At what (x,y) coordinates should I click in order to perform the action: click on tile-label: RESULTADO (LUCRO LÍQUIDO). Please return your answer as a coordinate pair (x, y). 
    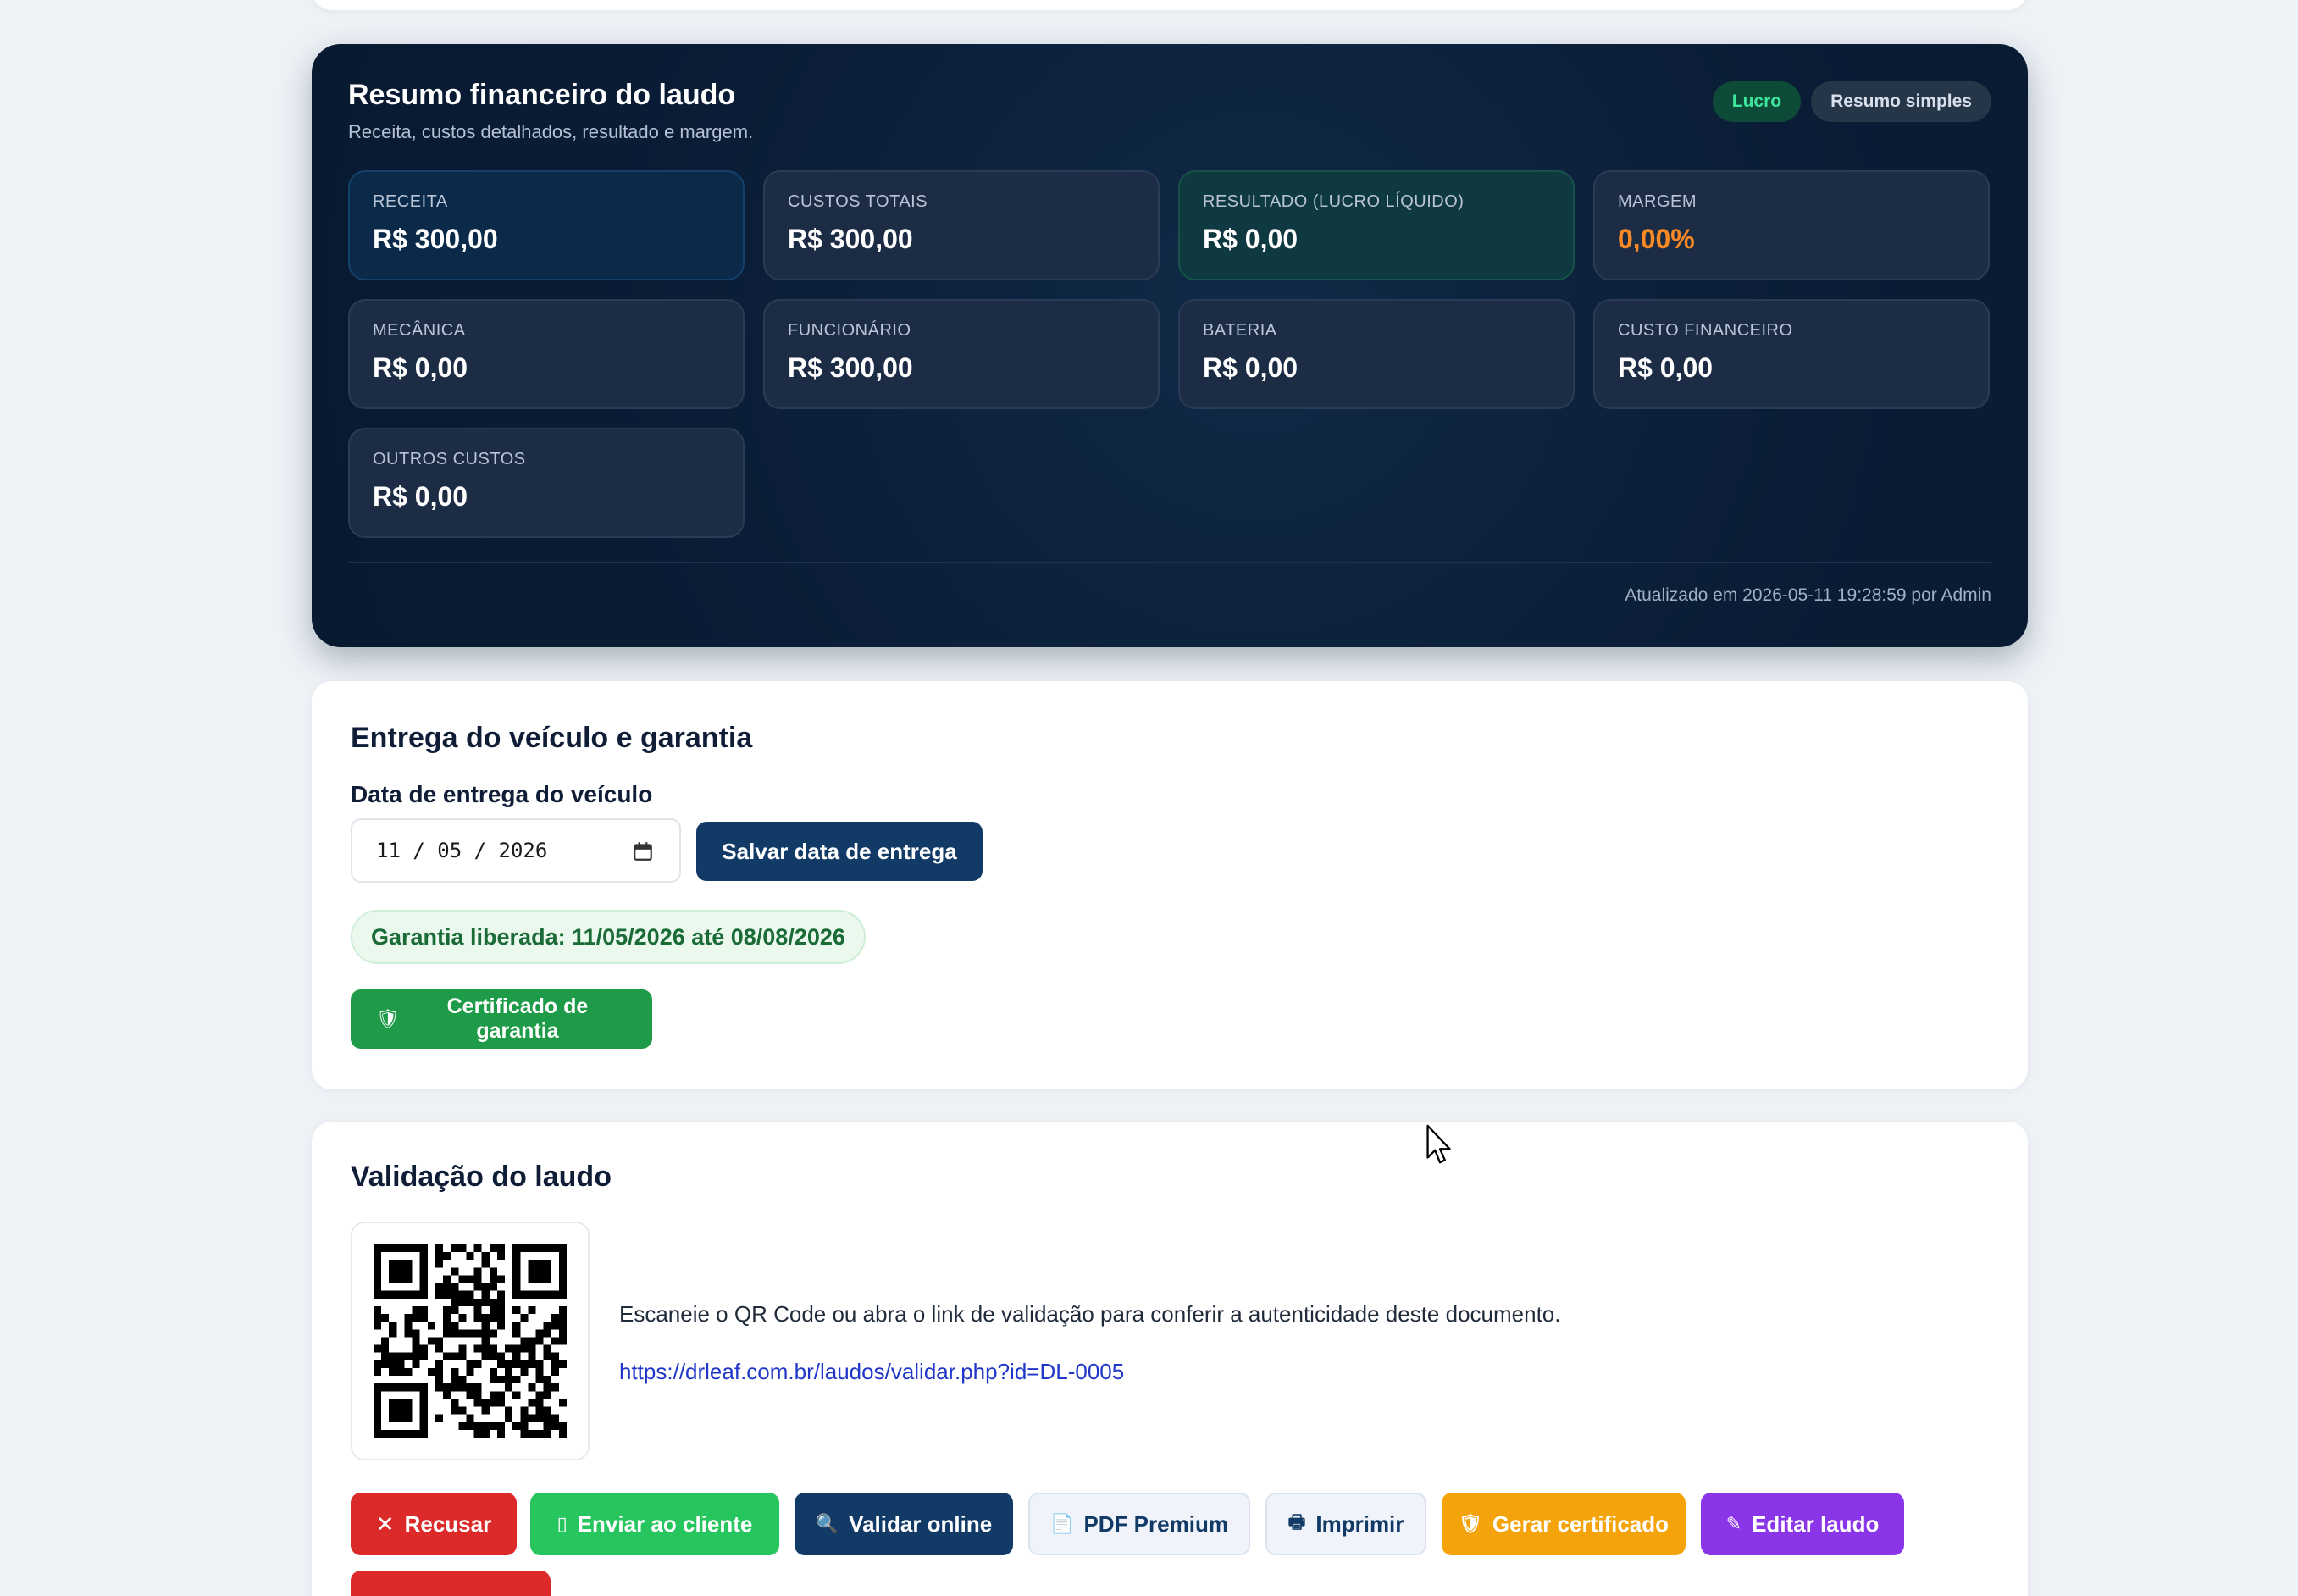
    Looking at the image, I should click on (1334, 202).